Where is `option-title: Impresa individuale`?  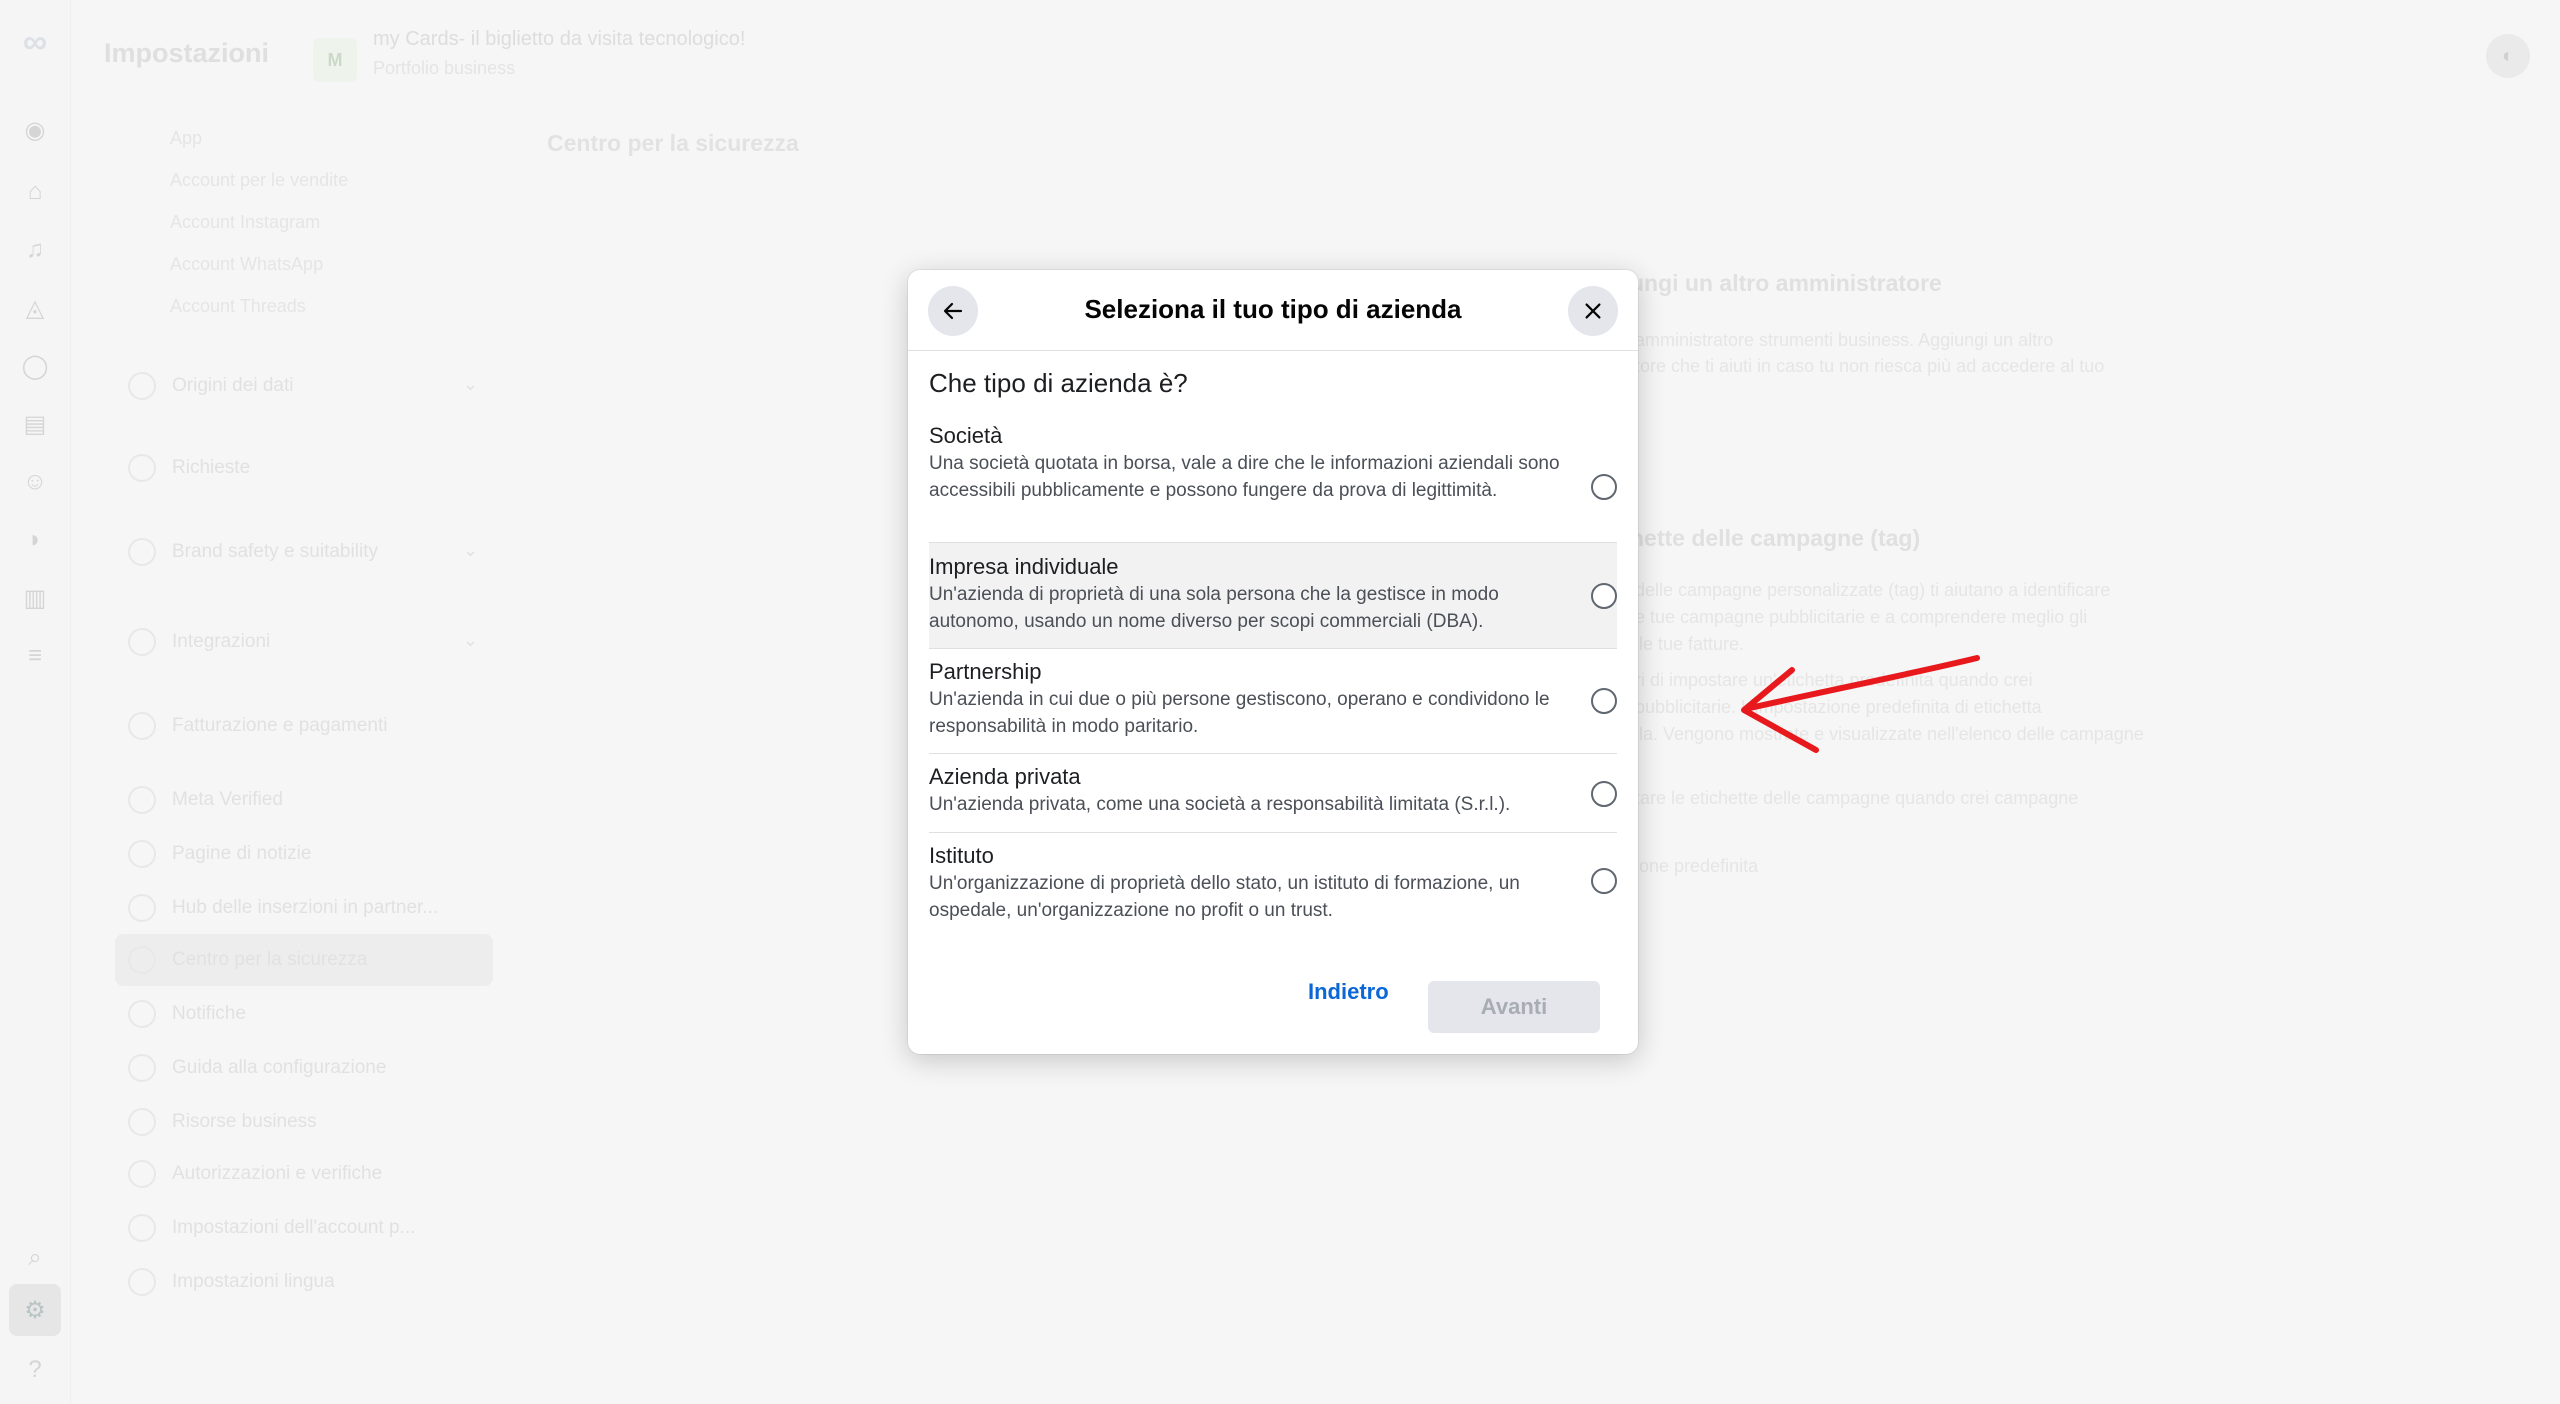
option-title: Impresa individuale is located at coordinates (1024, 566).